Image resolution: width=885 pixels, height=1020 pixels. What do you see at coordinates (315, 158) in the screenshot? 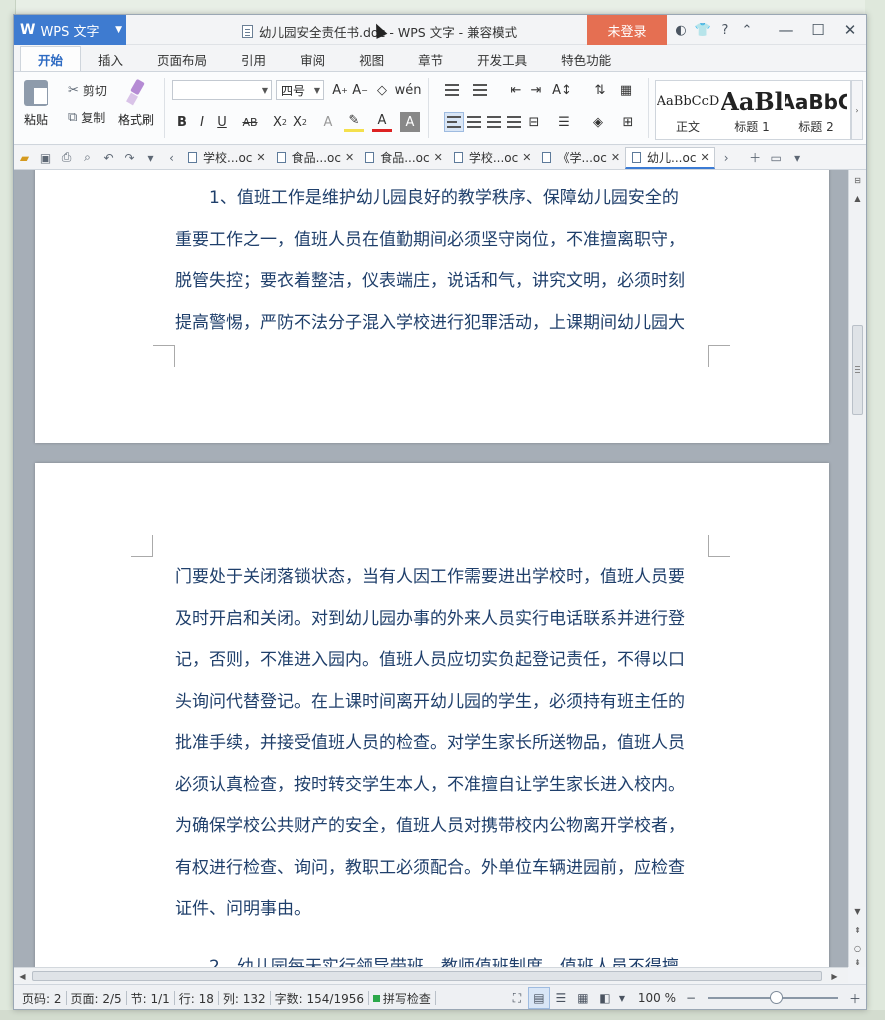
I see `doc-tab: 食品...oc ✕` at bounding box center [315, 158].